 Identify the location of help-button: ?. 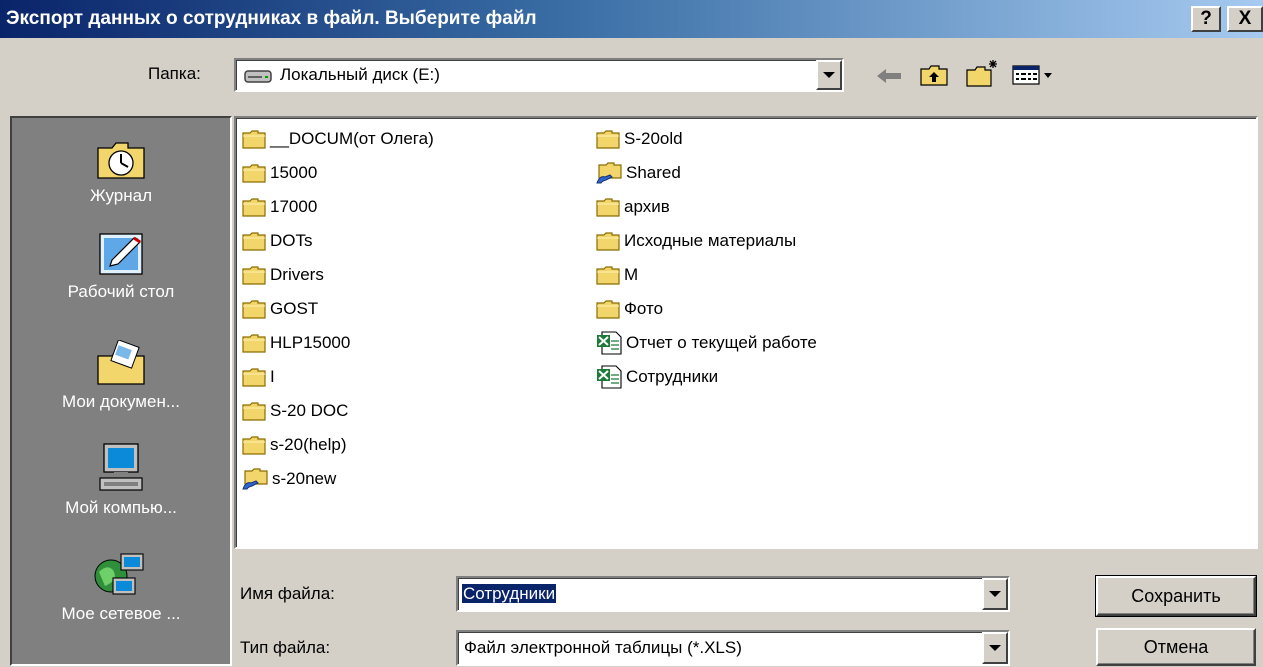
(1206, 19).